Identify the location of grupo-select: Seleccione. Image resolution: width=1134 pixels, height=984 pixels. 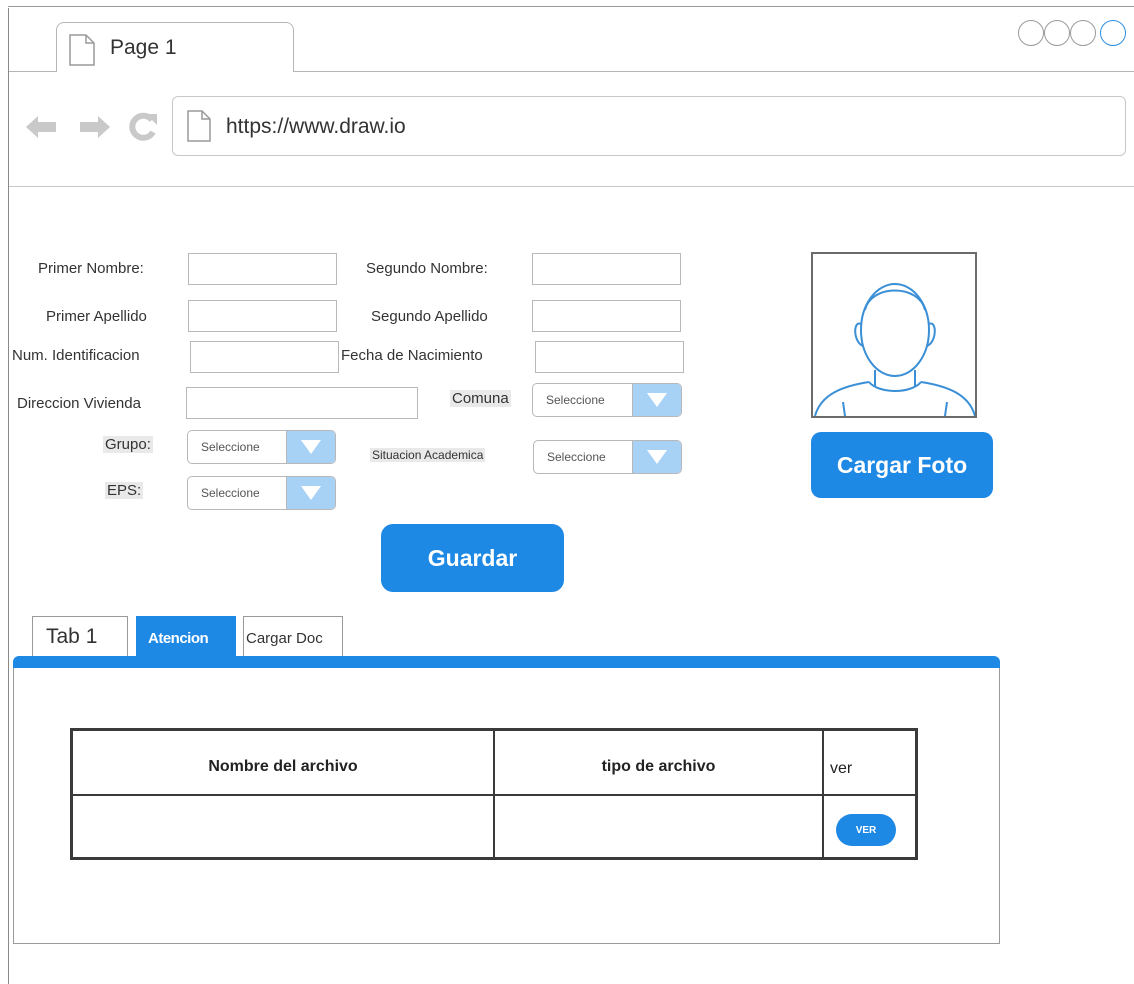
(261, 447).